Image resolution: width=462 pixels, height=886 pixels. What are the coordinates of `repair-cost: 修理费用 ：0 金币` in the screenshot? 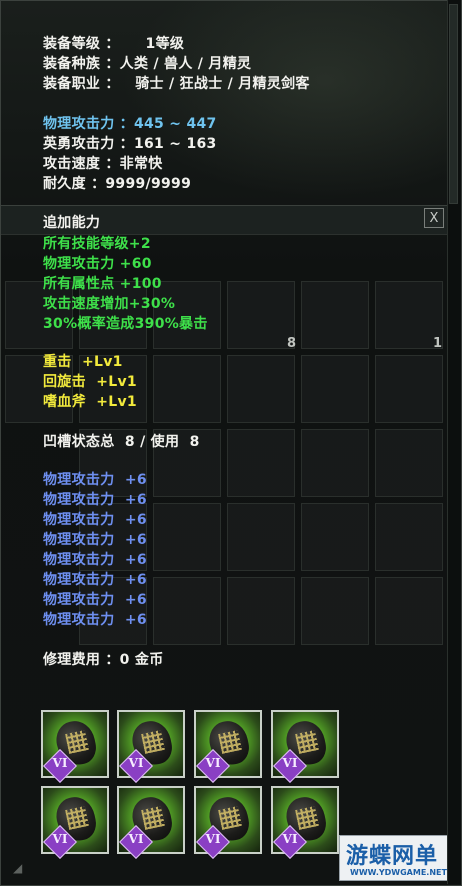 It's located at (103, 660).